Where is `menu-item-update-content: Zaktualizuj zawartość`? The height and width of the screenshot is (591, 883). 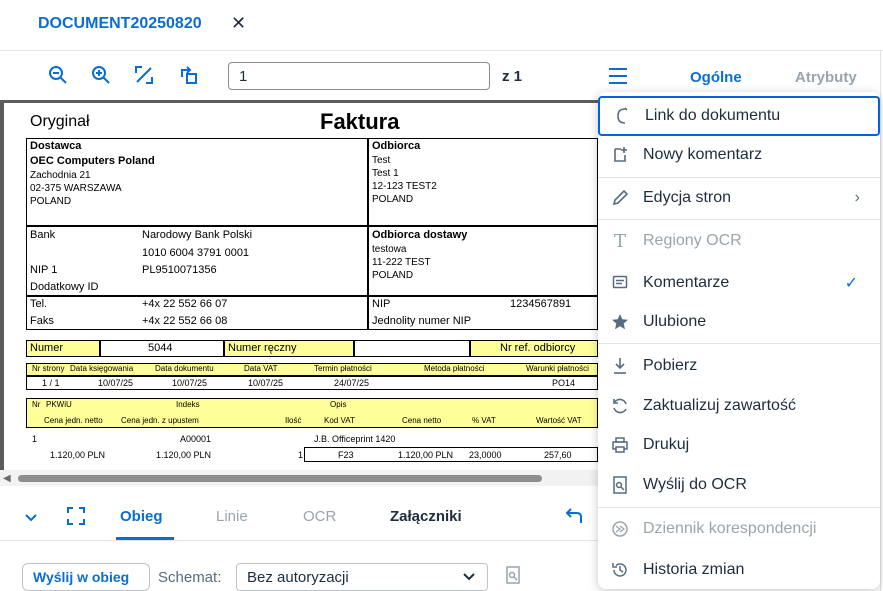
menu-item-update-content: Zaktualizuj zawartość is located at coordinates (739, 406).